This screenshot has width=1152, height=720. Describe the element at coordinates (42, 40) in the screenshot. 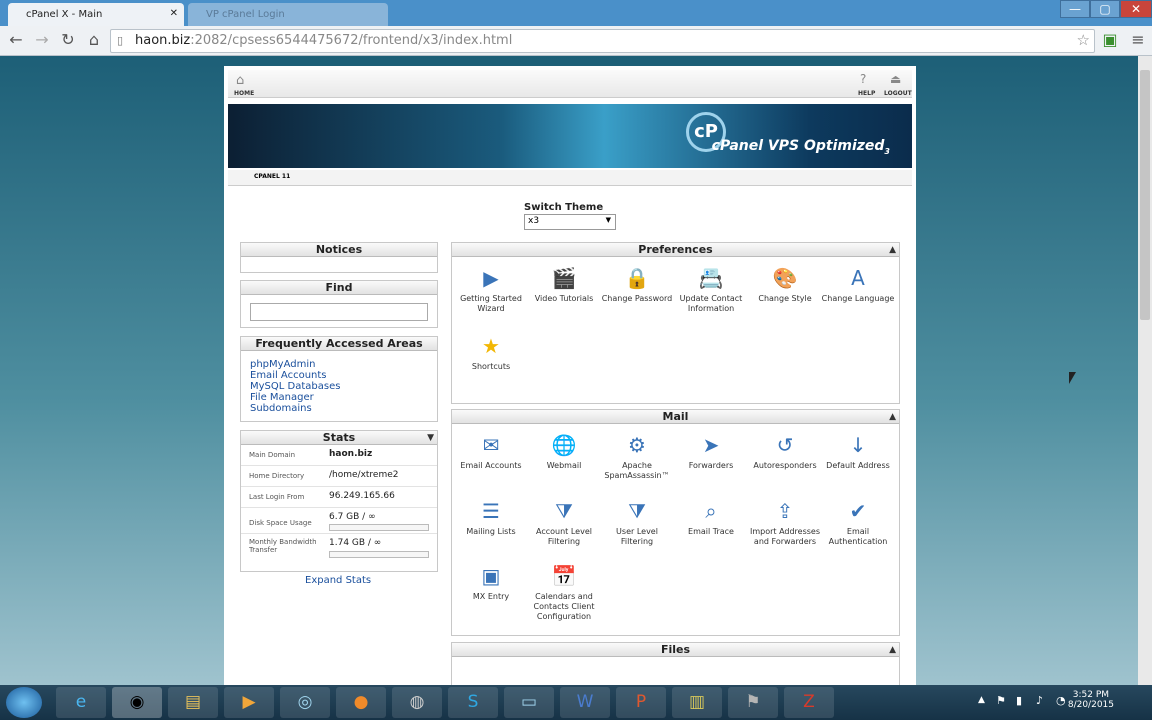

I see `forward-icon: →` at that location.